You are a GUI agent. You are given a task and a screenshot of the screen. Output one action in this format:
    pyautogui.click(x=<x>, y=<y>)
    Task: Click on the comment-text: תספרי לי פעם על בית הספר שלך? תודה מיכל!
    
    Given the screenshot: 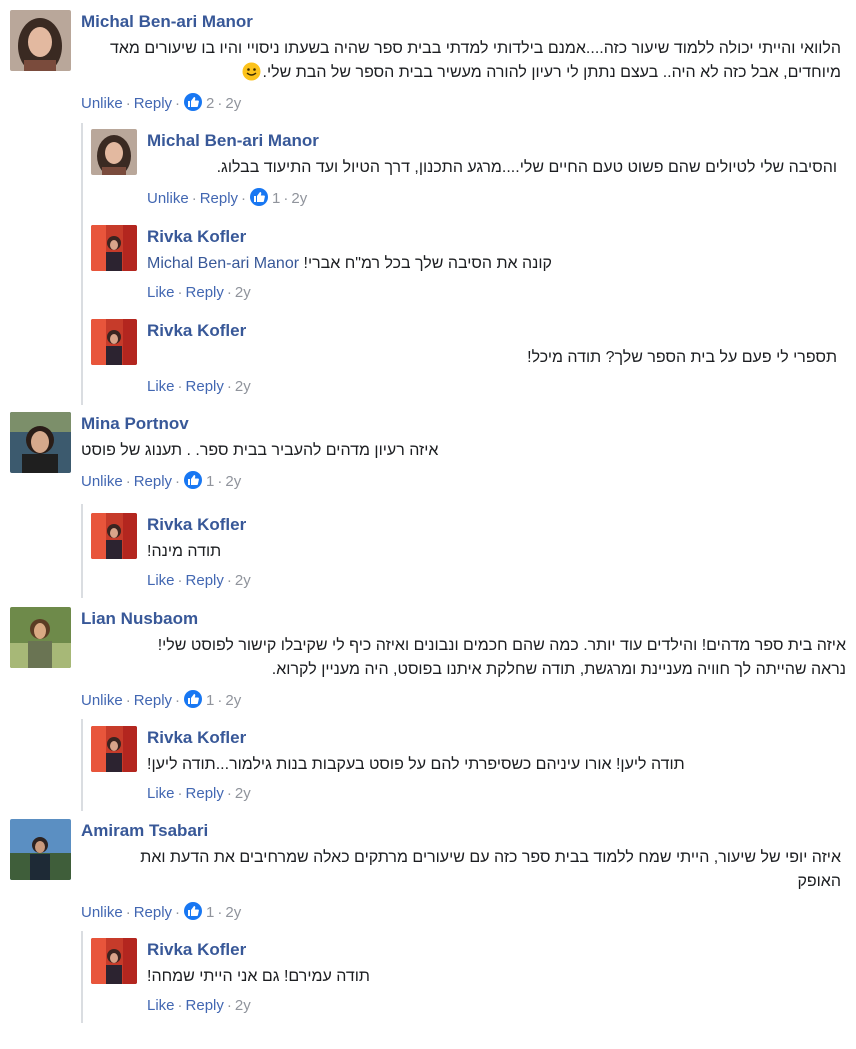 What is the action you would take?
    pyautogui.click(x=682, y=357)
    